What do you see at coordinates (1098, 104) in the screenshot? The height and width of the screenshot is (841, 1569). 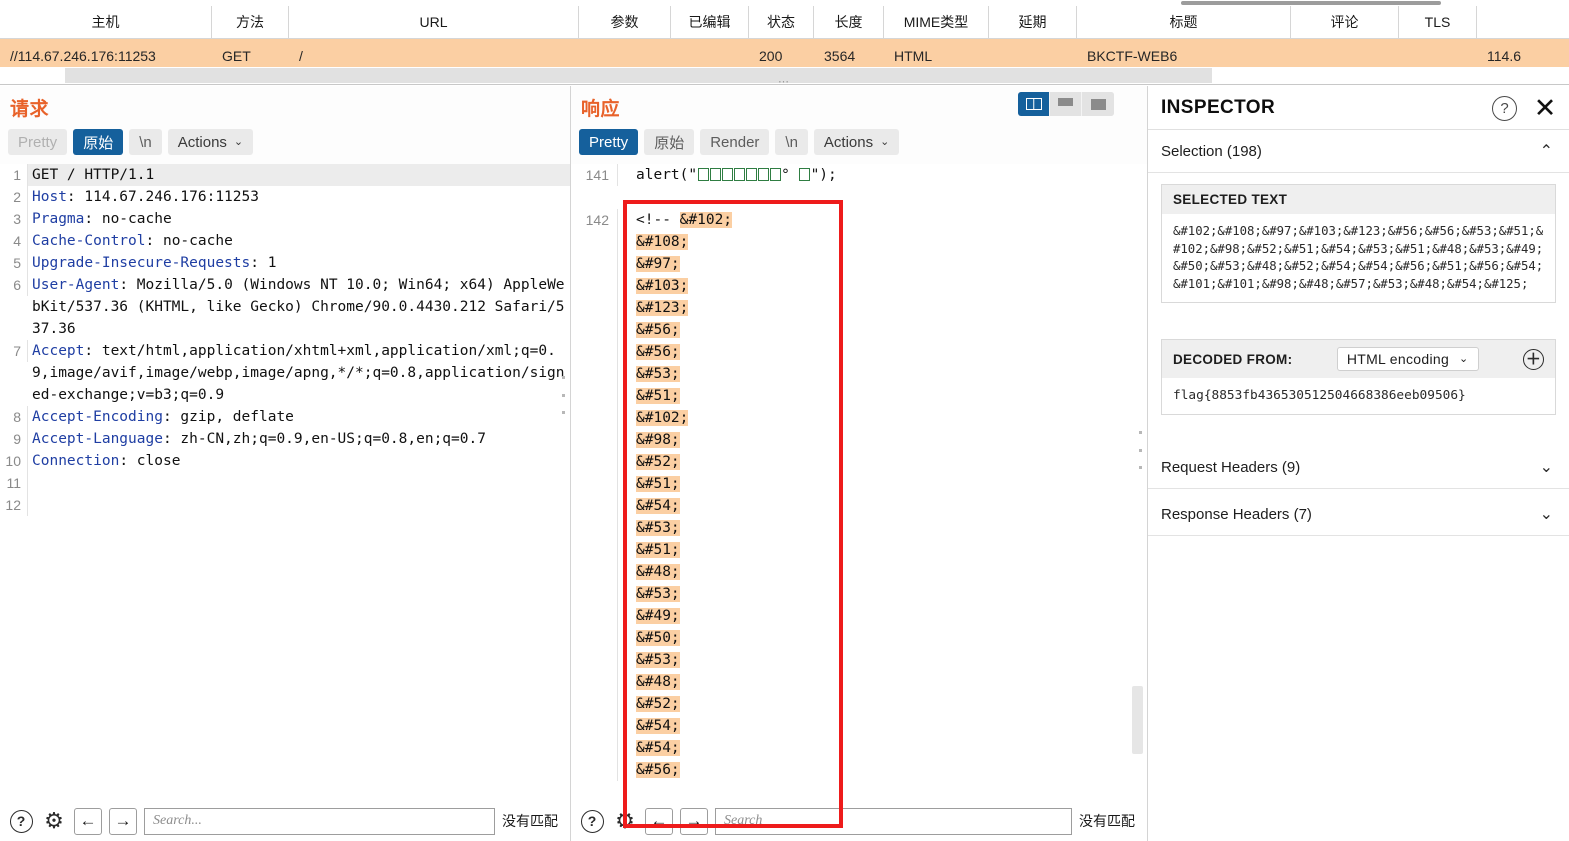 I see `single-view-button` at bounding box center [1098, 104].